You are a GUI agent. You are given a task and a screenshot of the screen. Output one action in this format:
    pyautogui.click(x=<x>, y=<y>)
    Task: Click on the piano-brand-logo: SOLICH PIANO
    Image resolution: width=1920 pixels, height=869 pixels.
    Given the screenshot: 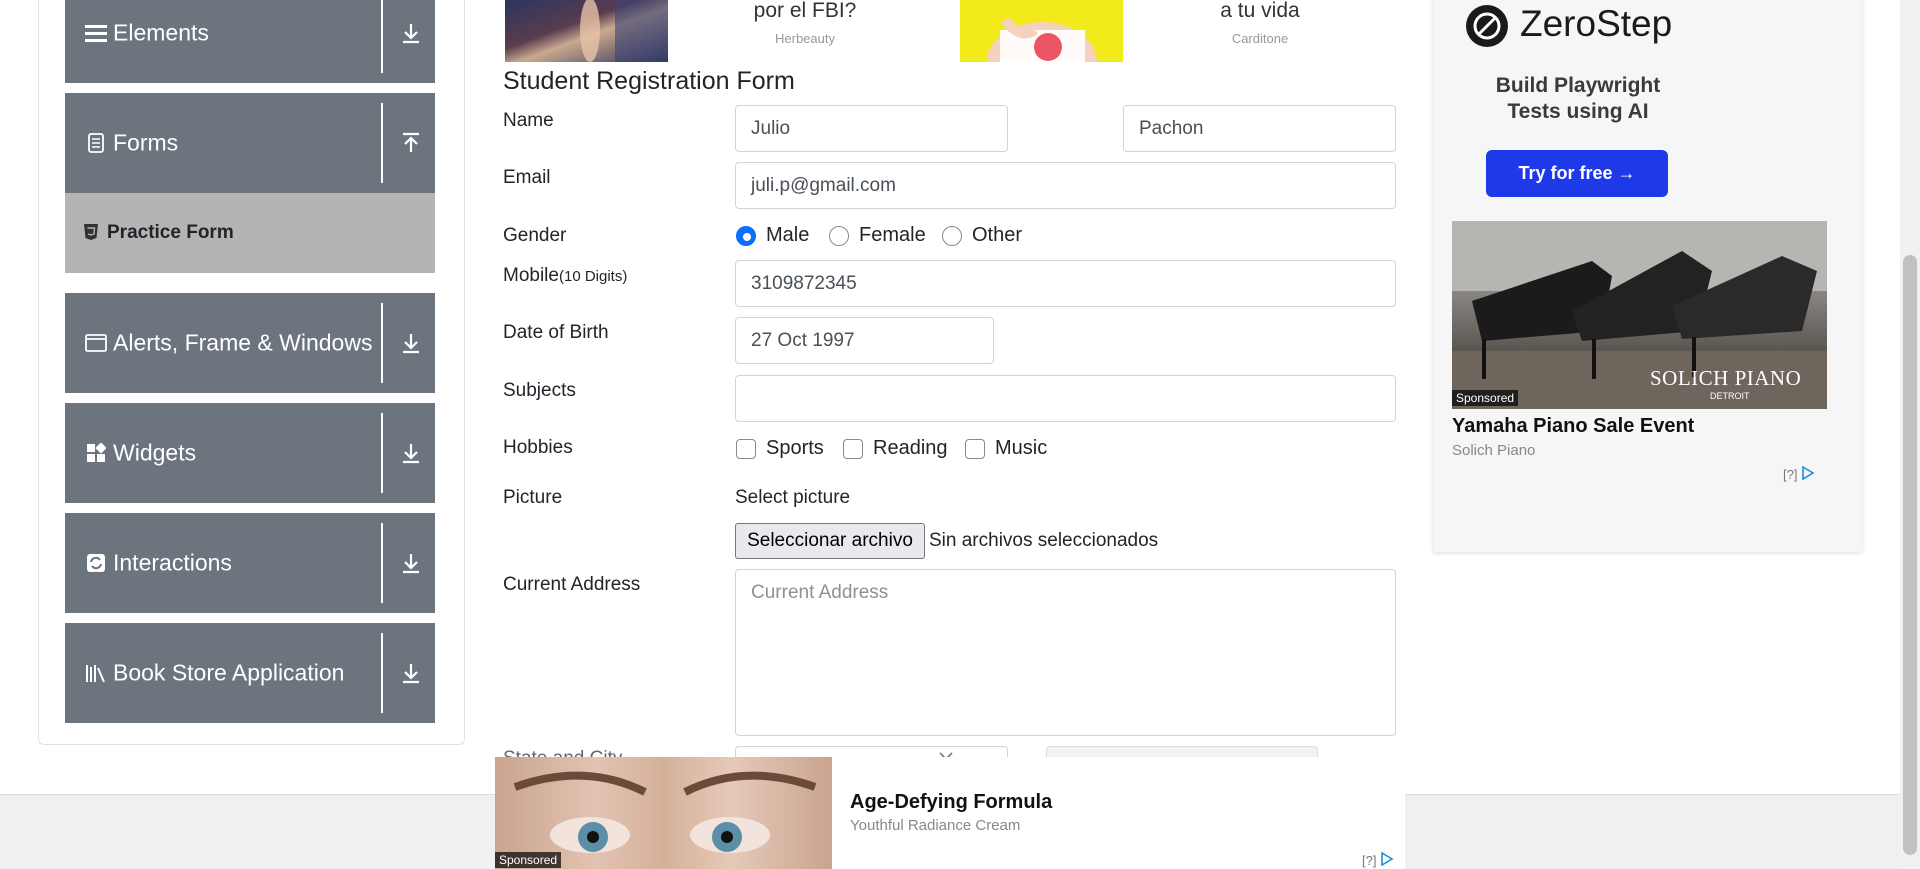 What is the action you would take?
    pyautogui.click(x=1726, y=378)
    